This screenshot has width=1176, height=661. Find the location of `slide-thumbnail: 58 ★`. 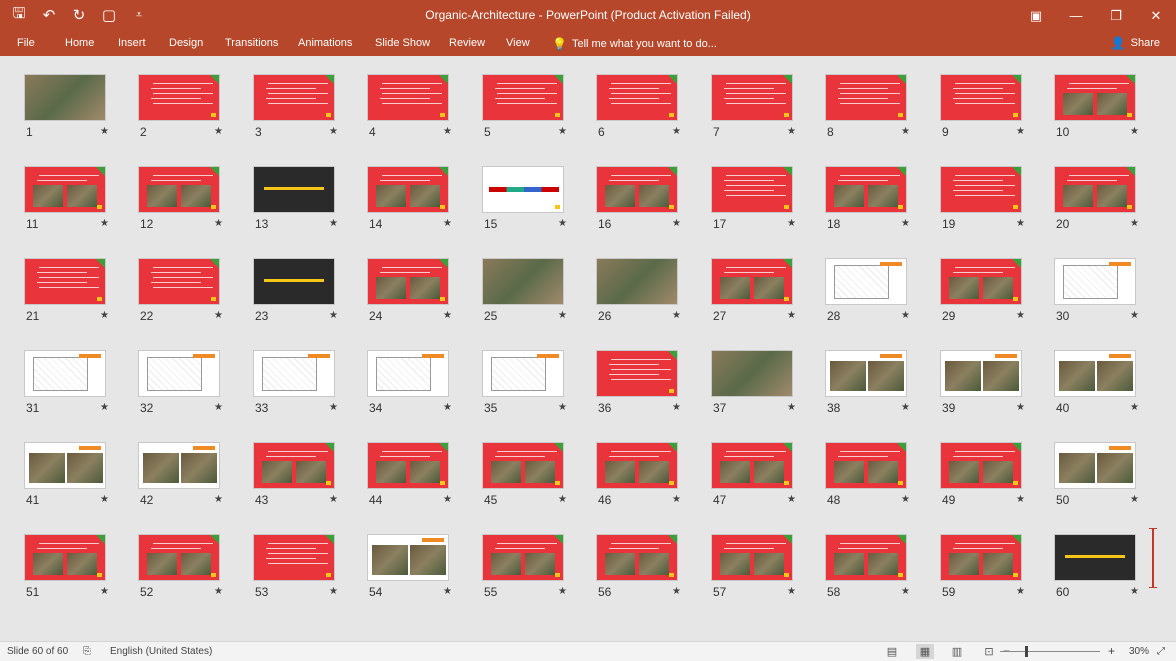

slide-thumbnail: 58 ★ is located at coordinates (881, 573).